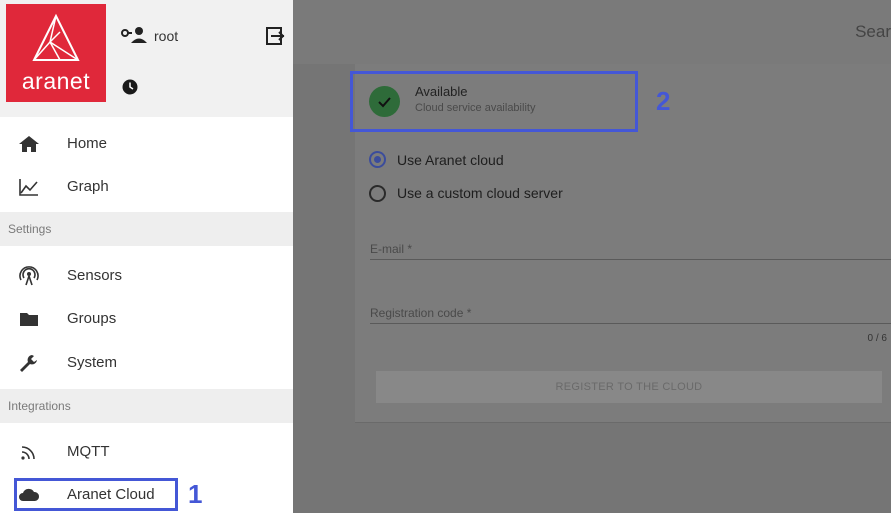  What do you see at coordinates (39, 406) in the screenshot?
I see `section-label: Integrations` at bounding box center [39, 406].